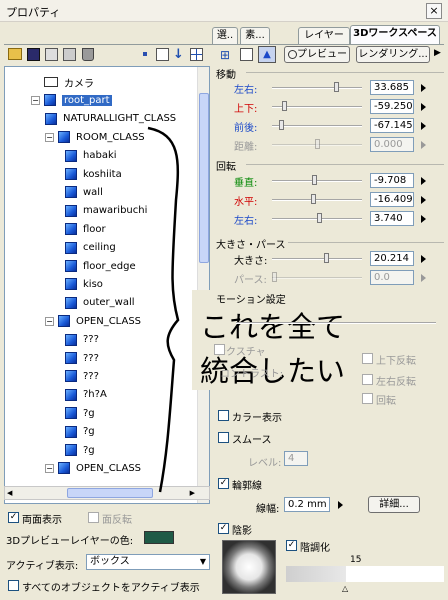  I want to click on outline-width-arrow-icon, so click(340, 505).